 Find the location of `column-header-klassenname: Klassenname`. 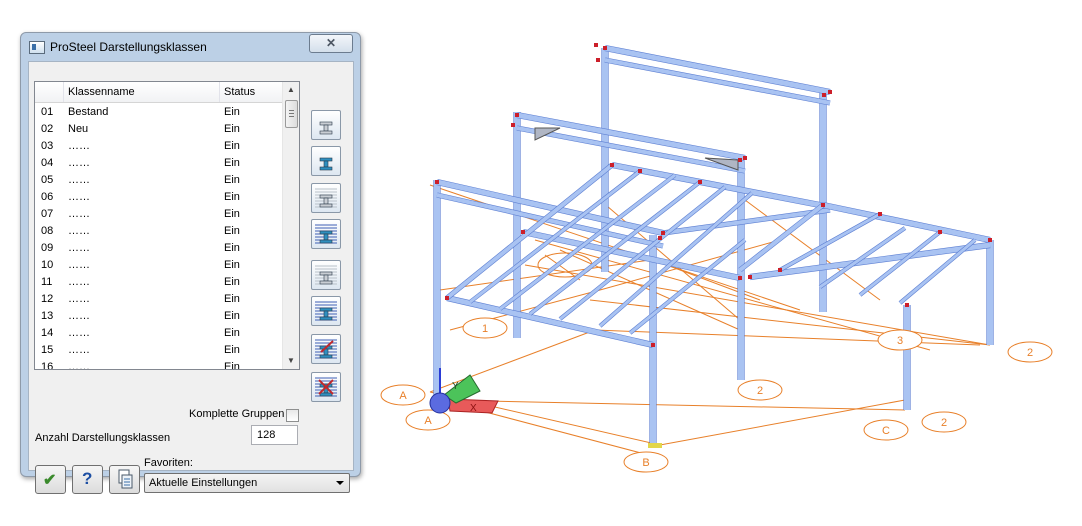

column-header-klassenname: Klassenname is located at coordinates (101, 92).